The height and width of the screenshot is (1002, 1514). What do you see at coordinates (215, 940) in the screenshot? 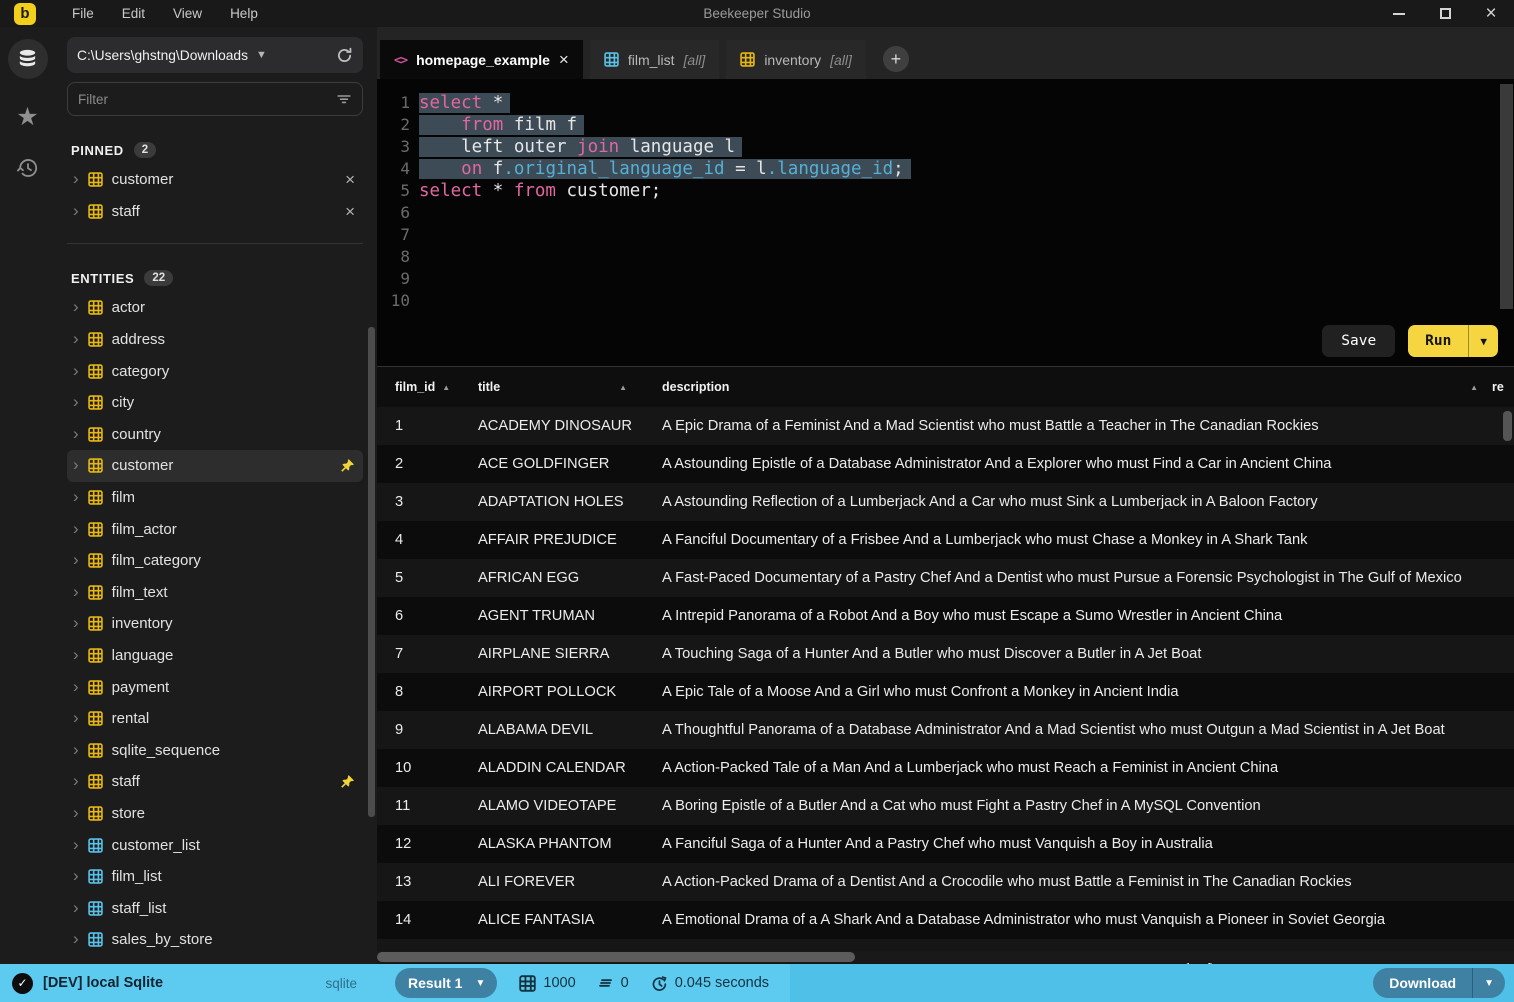
I see `sidebar-item-sales_by_store: › sales_by_store` at bounding box center [215, 940].